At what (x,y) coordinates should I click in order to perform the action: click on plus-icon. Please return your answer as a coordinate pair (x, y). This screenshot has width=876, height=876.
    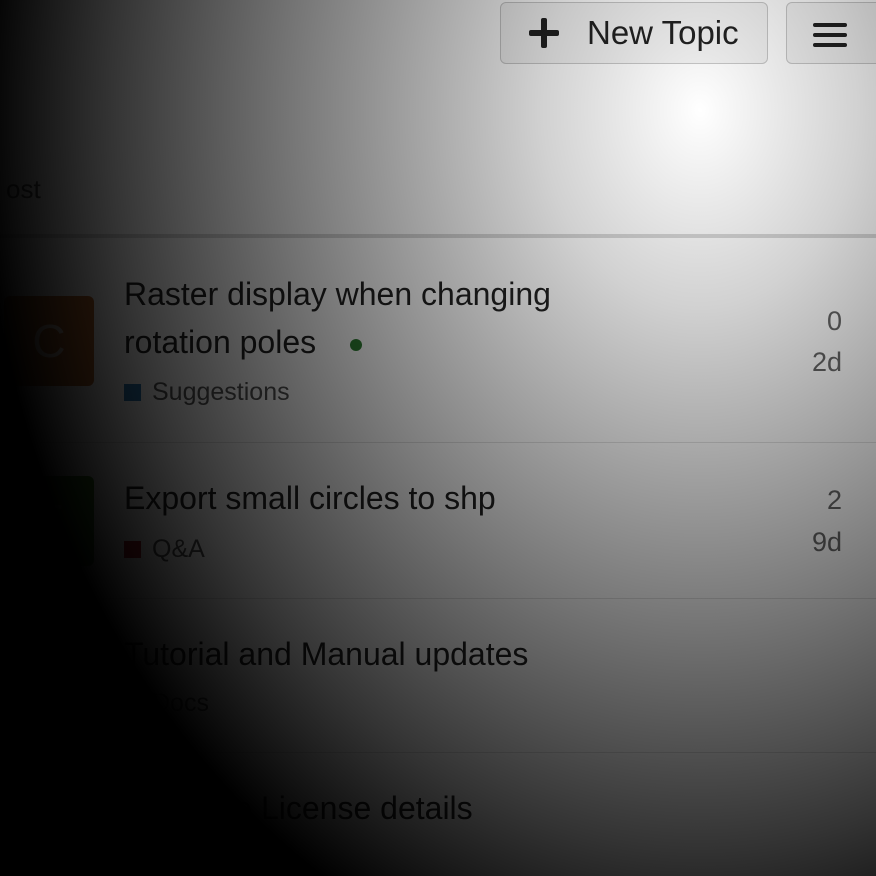
    Looking at the image, I should click on (544, 33).